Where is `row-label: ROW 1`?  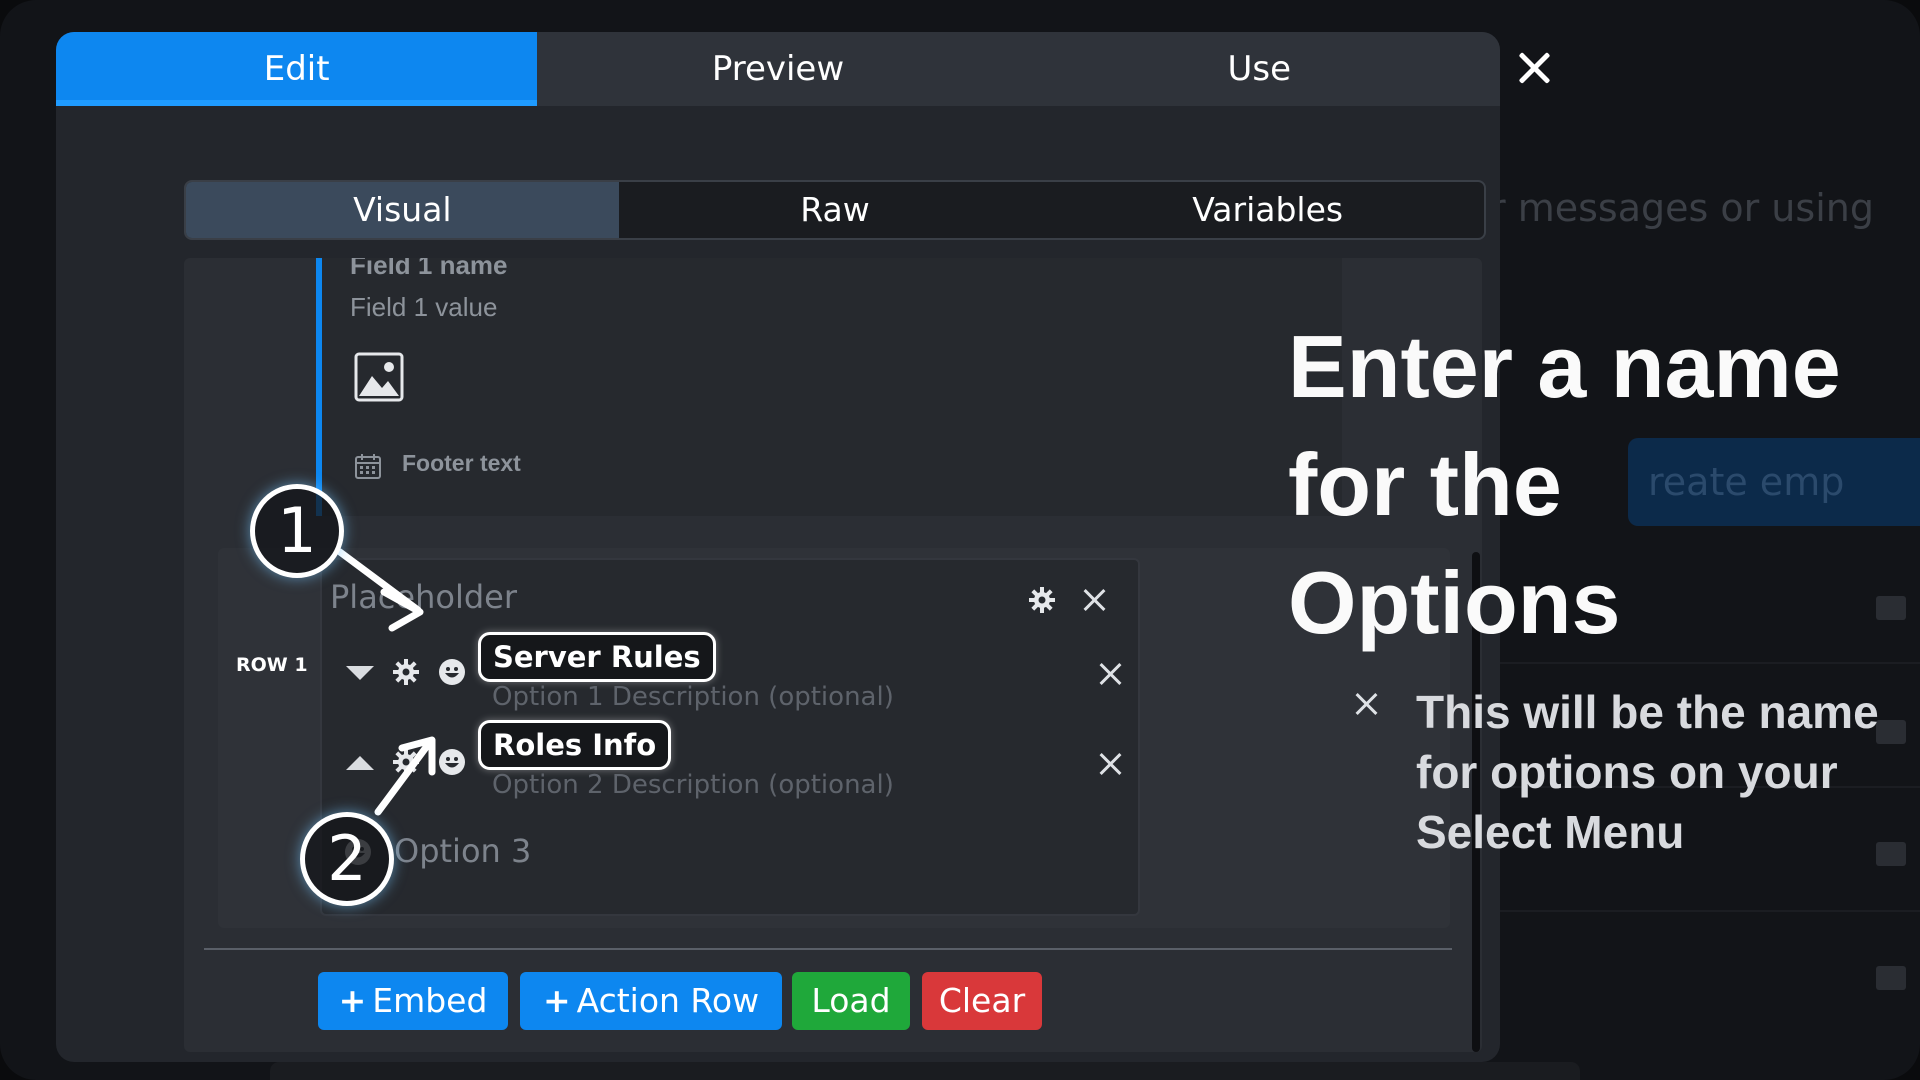
row-label: ROW 1 is located at coordinates (272, 665).